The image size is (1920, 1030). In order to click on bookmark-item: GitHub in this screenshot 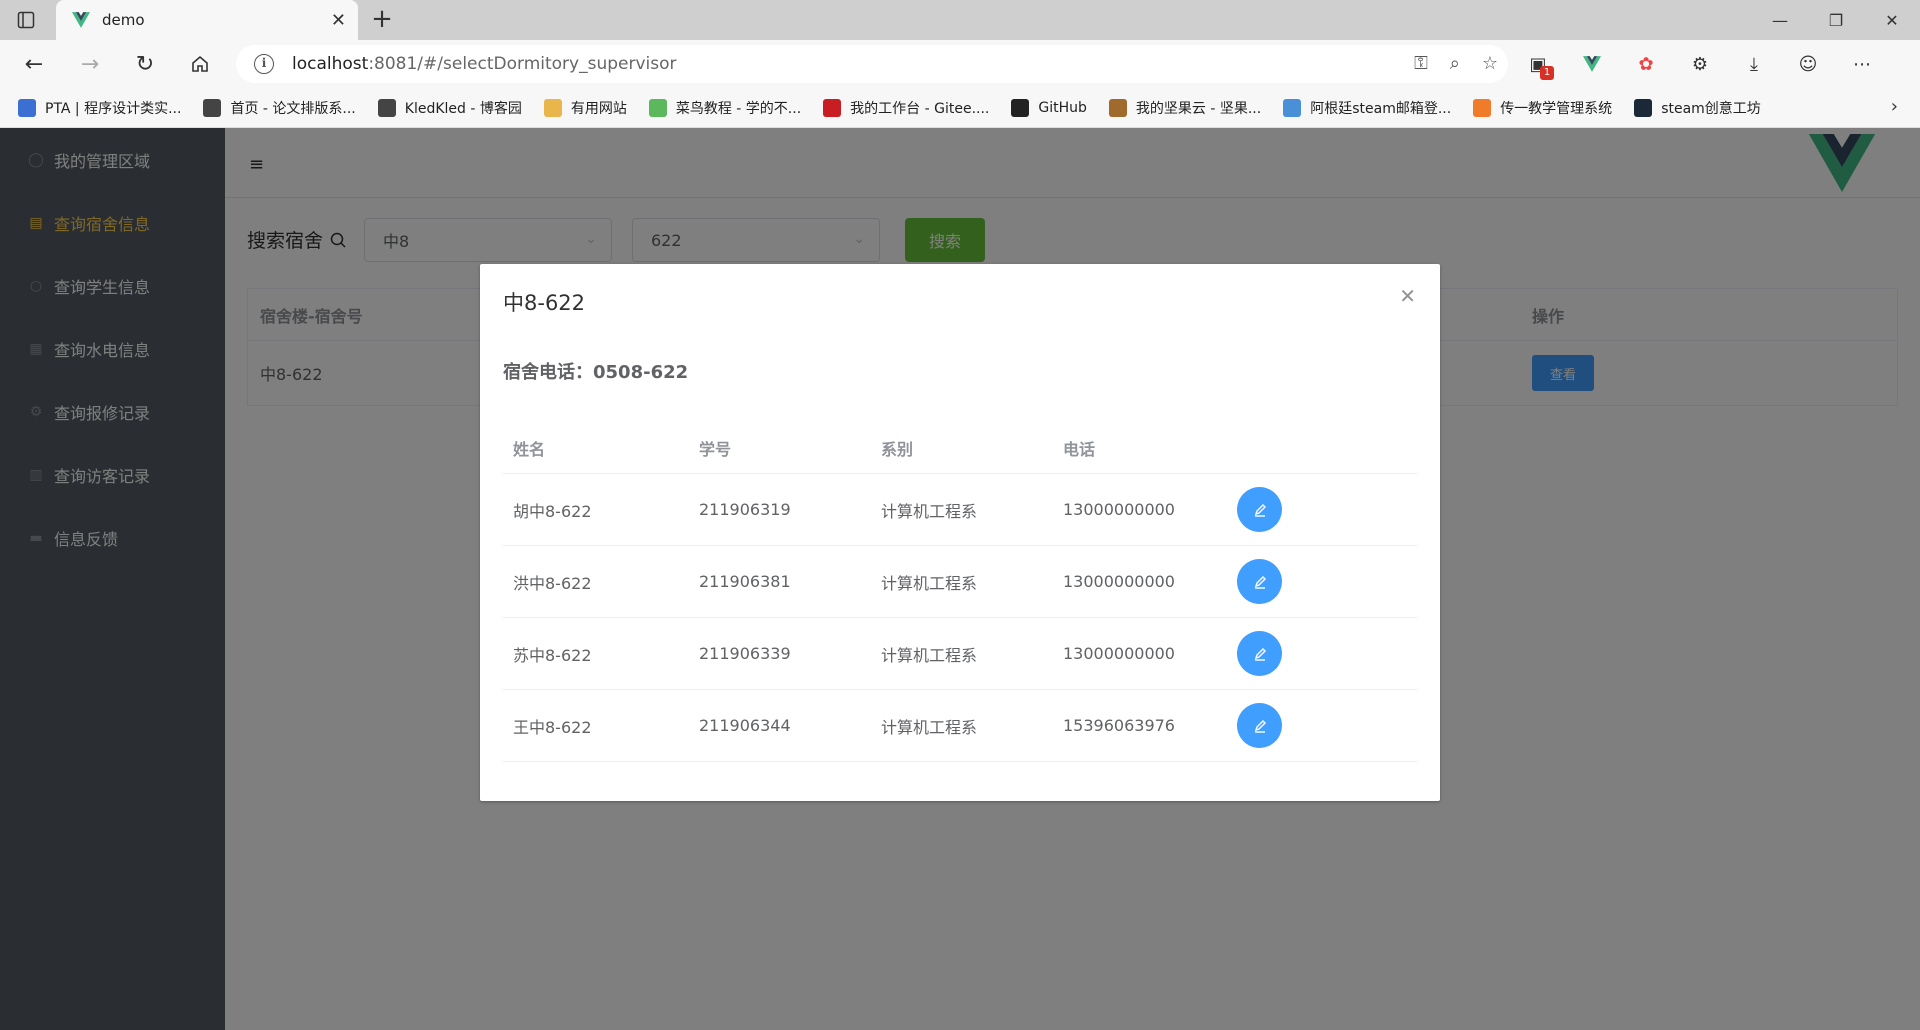, I will do `click(1049, 107)`.